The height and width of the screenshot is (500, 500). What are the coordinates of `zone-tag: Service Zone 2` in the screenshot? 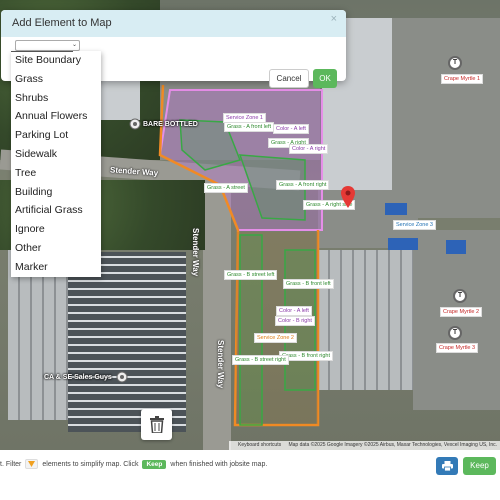 It's located at (275, 338).